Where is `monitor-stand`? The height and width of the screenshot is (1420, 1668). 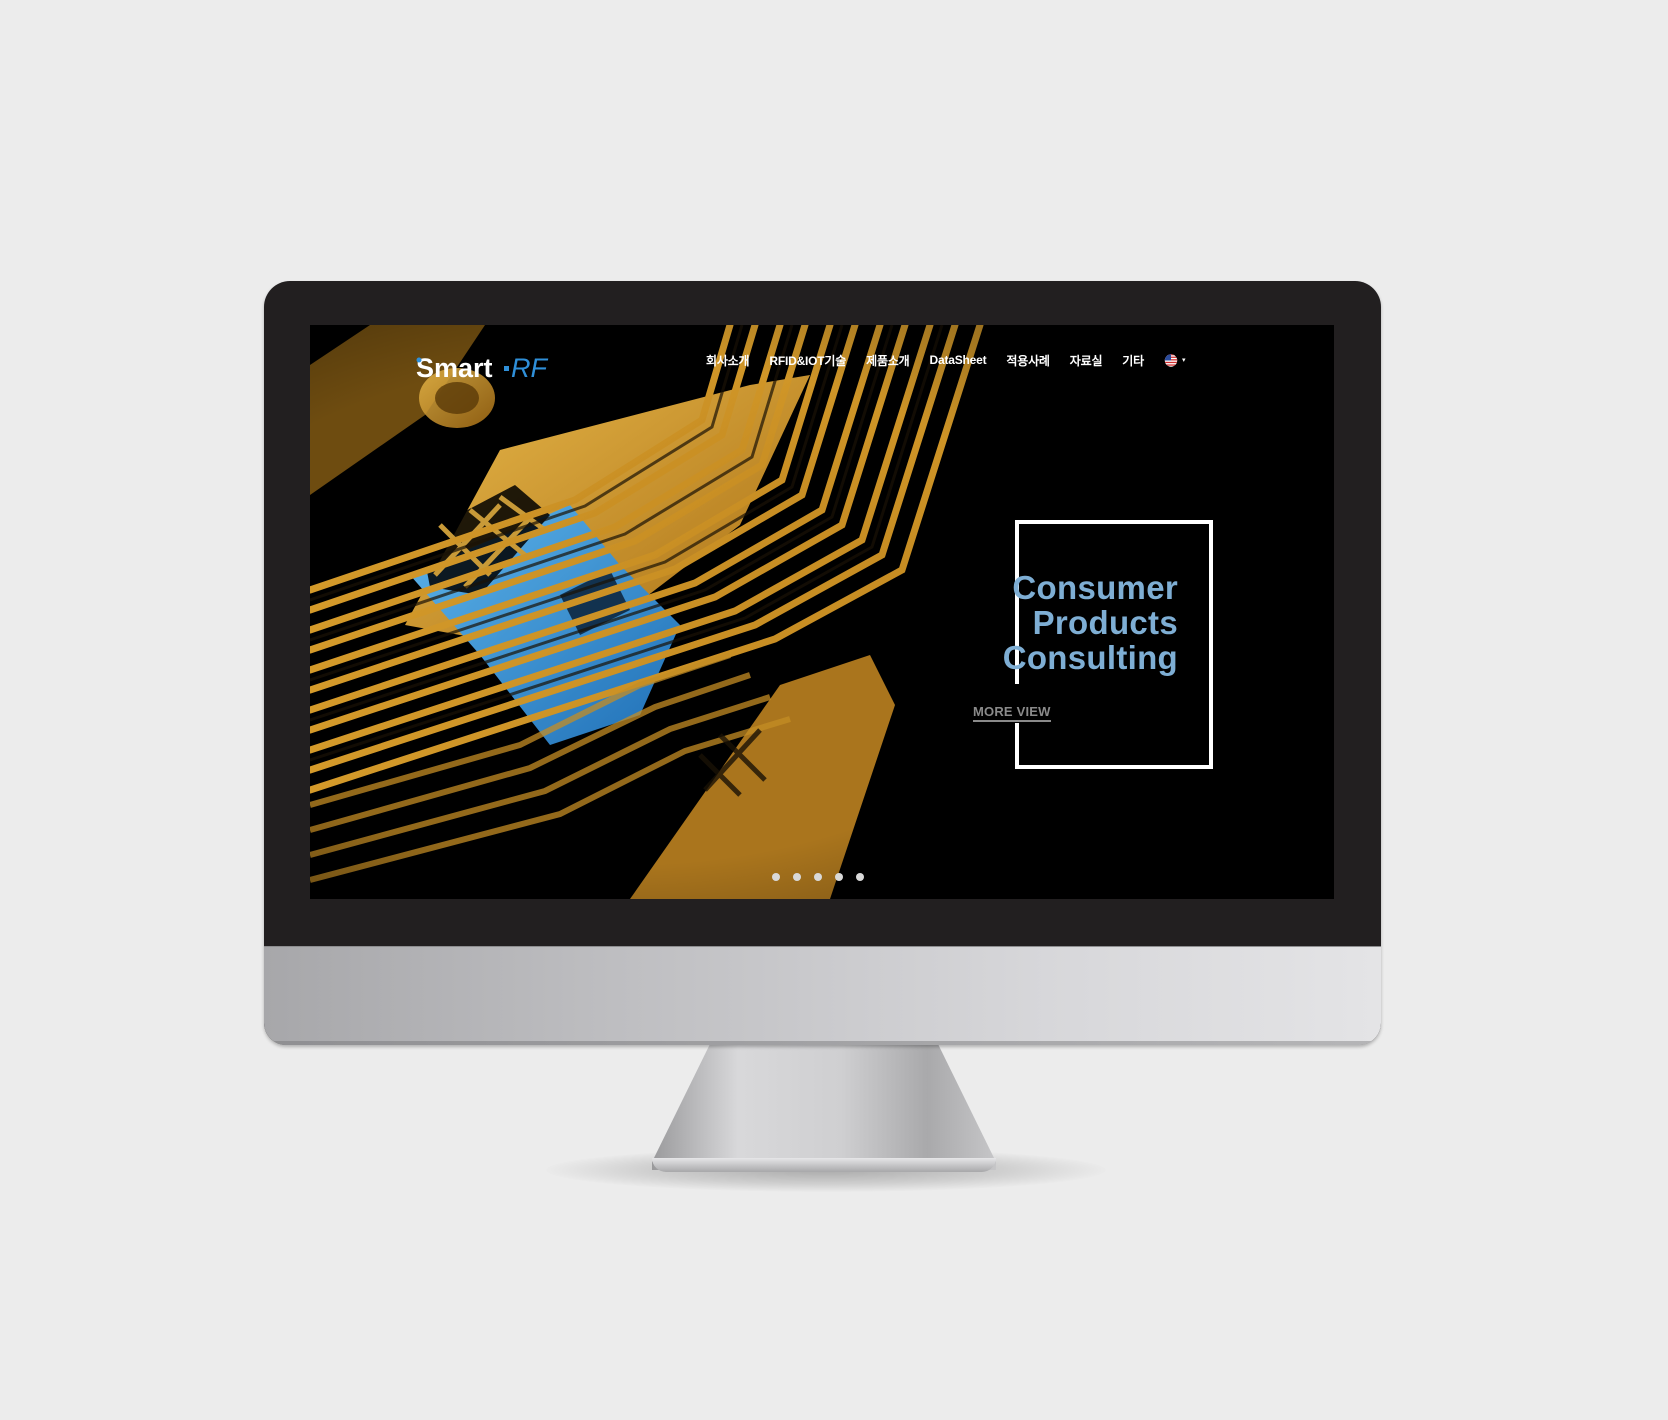
monitor-stand is located at coordinates (824, 1107).